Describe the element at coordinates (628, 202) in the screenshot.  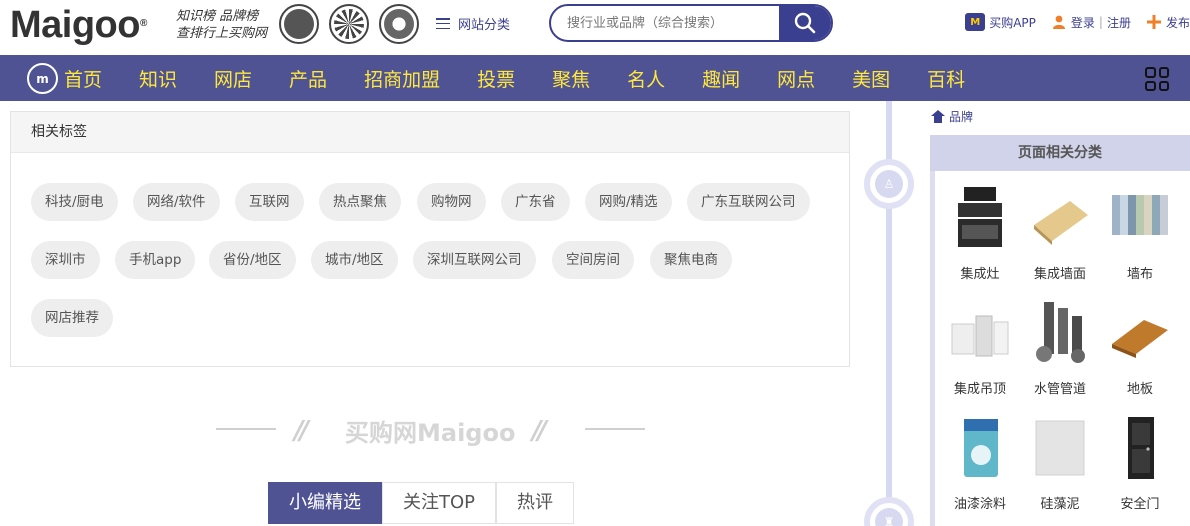
I see `tag: 网购/精选` at that location.